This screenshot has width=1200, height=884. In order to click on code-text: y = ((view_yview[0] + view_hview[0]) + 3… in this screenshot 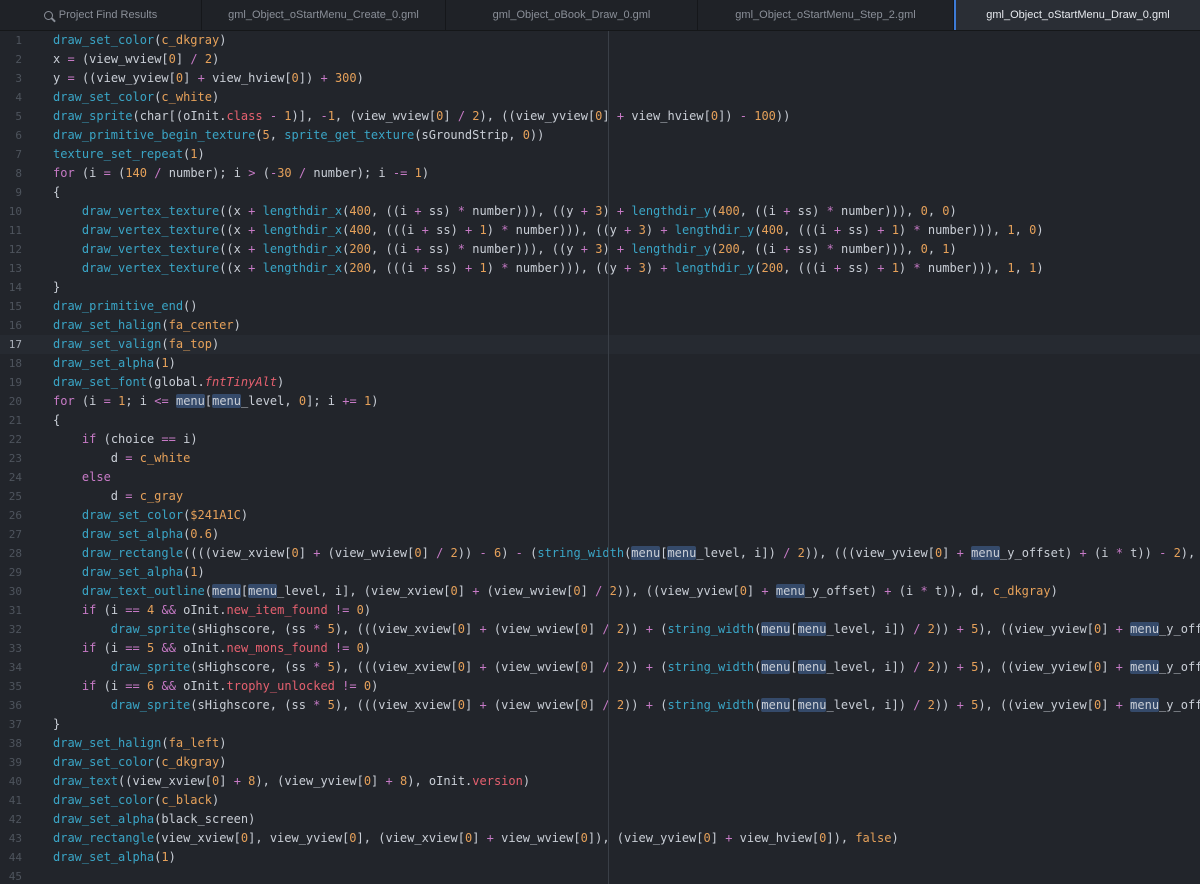, I will do `click(208, 78)`.